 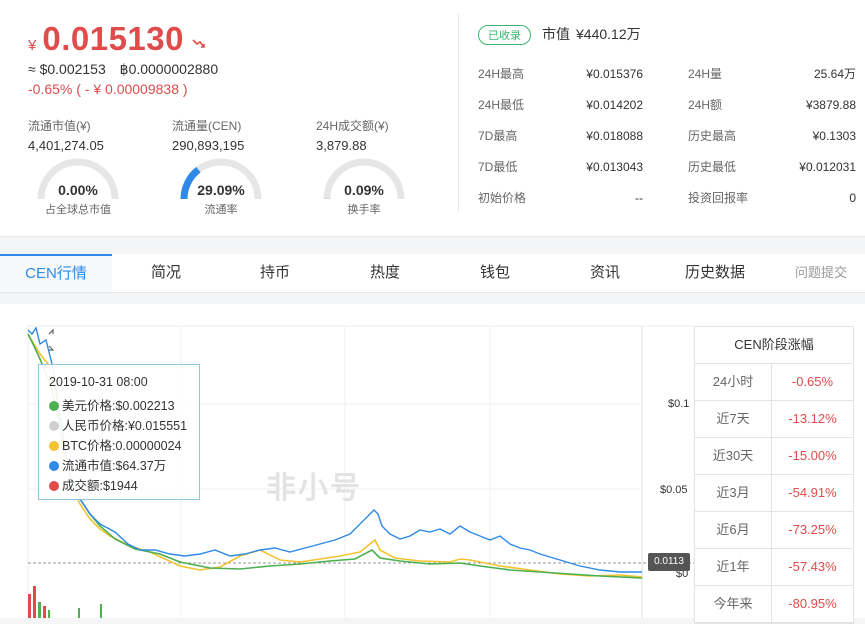 What do you see at coordinates (812, 493) in the screenshot?
I see `period-change: -54.91%` at bounding box center [812, 493].